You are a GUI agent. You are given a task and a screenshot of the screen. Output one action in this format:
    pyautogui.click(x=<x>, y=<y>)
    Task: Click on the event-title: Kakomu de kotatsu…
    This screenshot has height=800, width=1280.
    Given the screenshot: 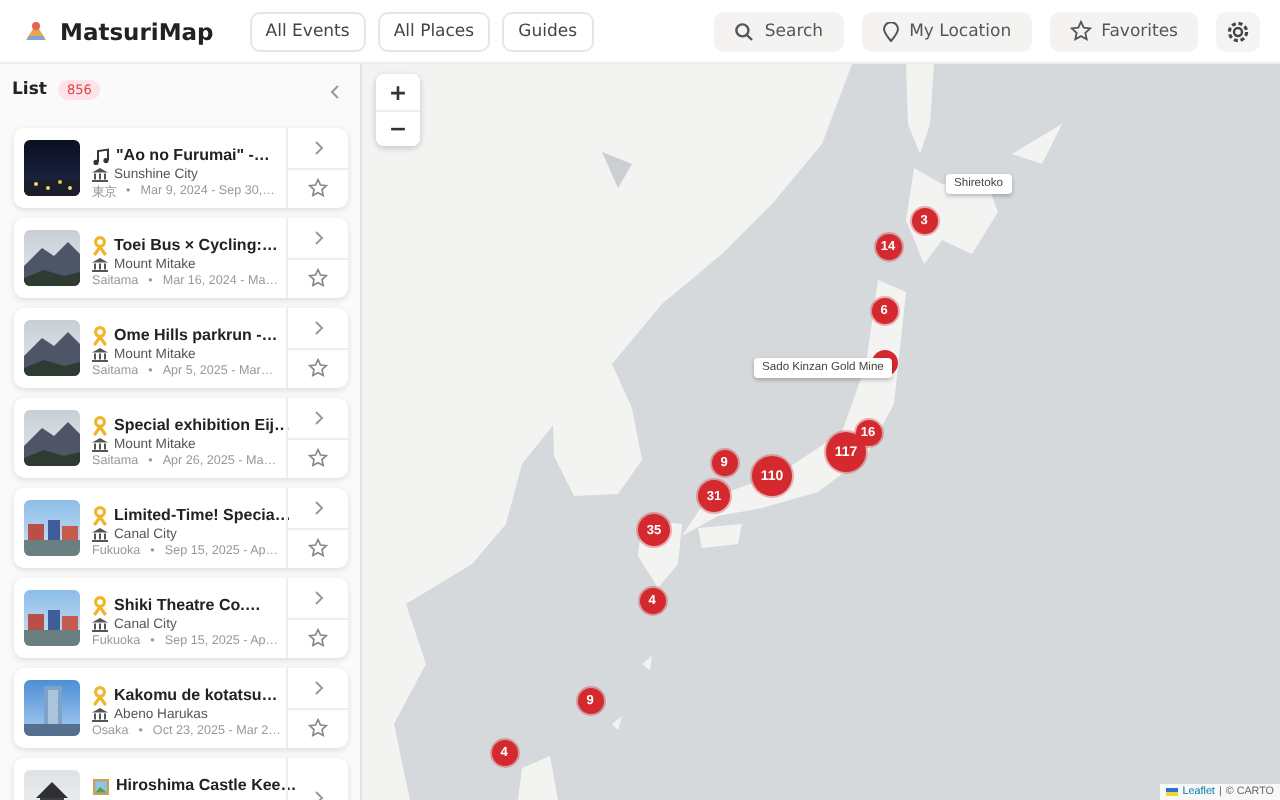 What is the action you would take?
    pyautogui.click(x=196, y=696)
    